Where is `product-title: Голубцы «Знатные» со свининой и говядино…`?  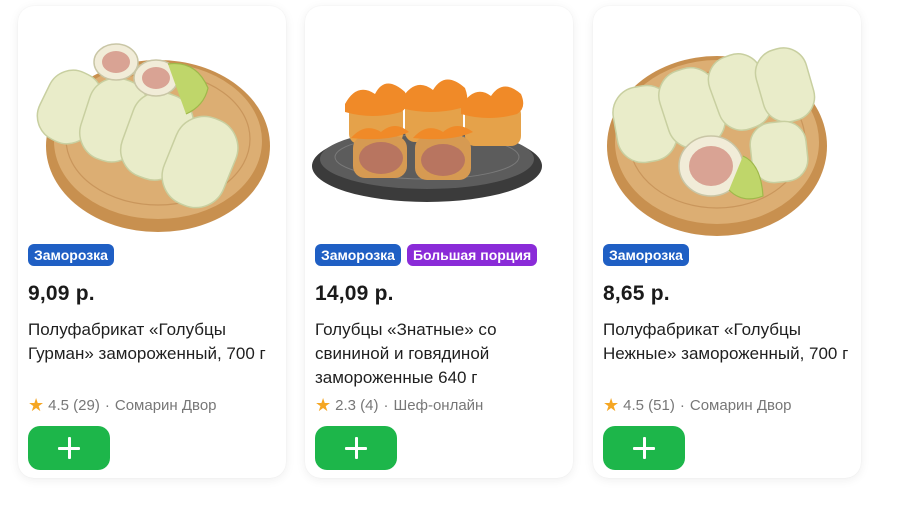
product-title: Голубцы «Знатные» со свининой и говядино… is located at coordinates (440, 354).